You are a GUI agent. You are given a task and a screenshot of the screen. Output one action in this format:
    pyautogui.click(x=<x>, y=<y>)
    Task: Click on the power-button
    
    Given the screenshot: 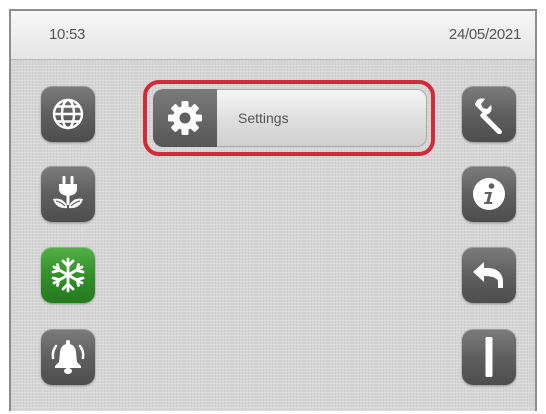 What is the action you would take?
    pyautogui.click(x=489, y=357)
    